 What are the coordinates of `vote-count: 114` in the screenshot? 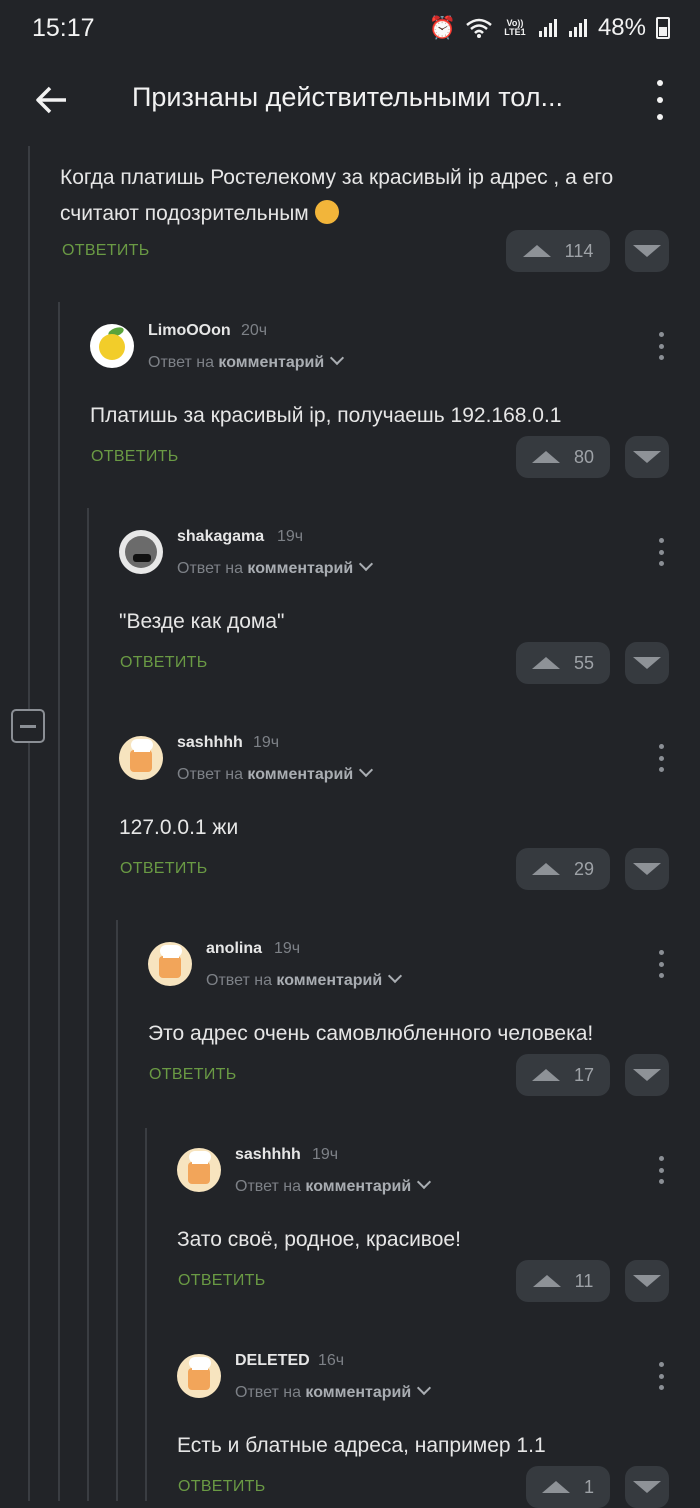 It's located at (579, 250).